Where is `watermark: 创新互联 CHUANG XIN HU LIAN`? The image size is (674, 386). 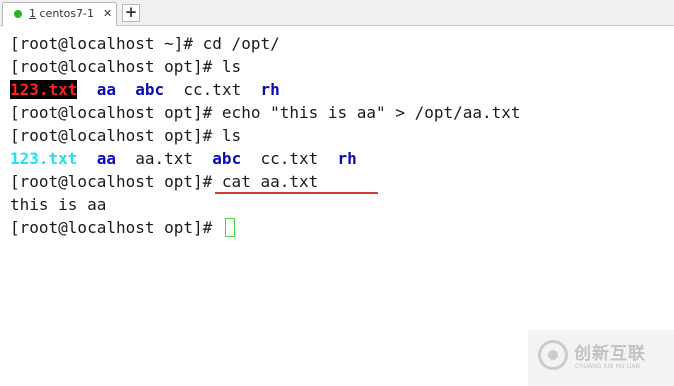 watermark: 创新互联 CHUANG XIN HU LIAN is located at coordinates (601, 358).